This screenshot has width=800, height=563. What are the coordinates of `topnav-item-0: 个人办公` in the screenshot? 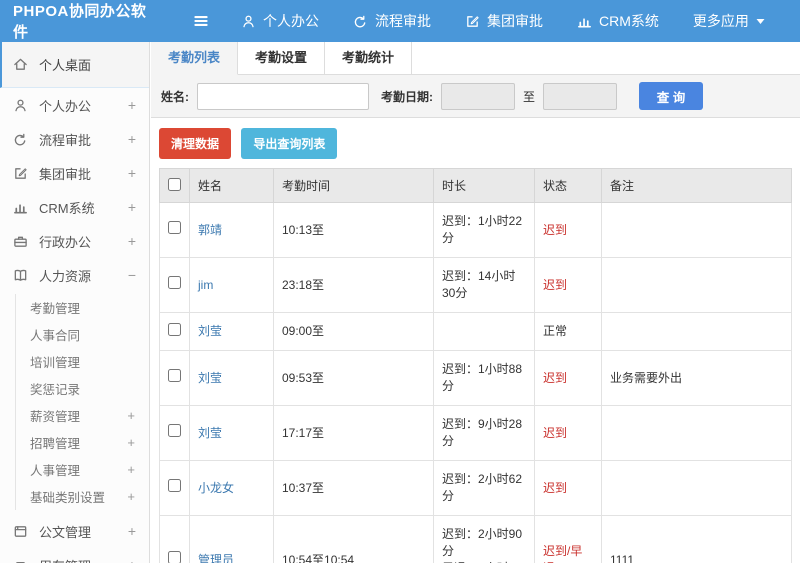 It's located at (280, 21).